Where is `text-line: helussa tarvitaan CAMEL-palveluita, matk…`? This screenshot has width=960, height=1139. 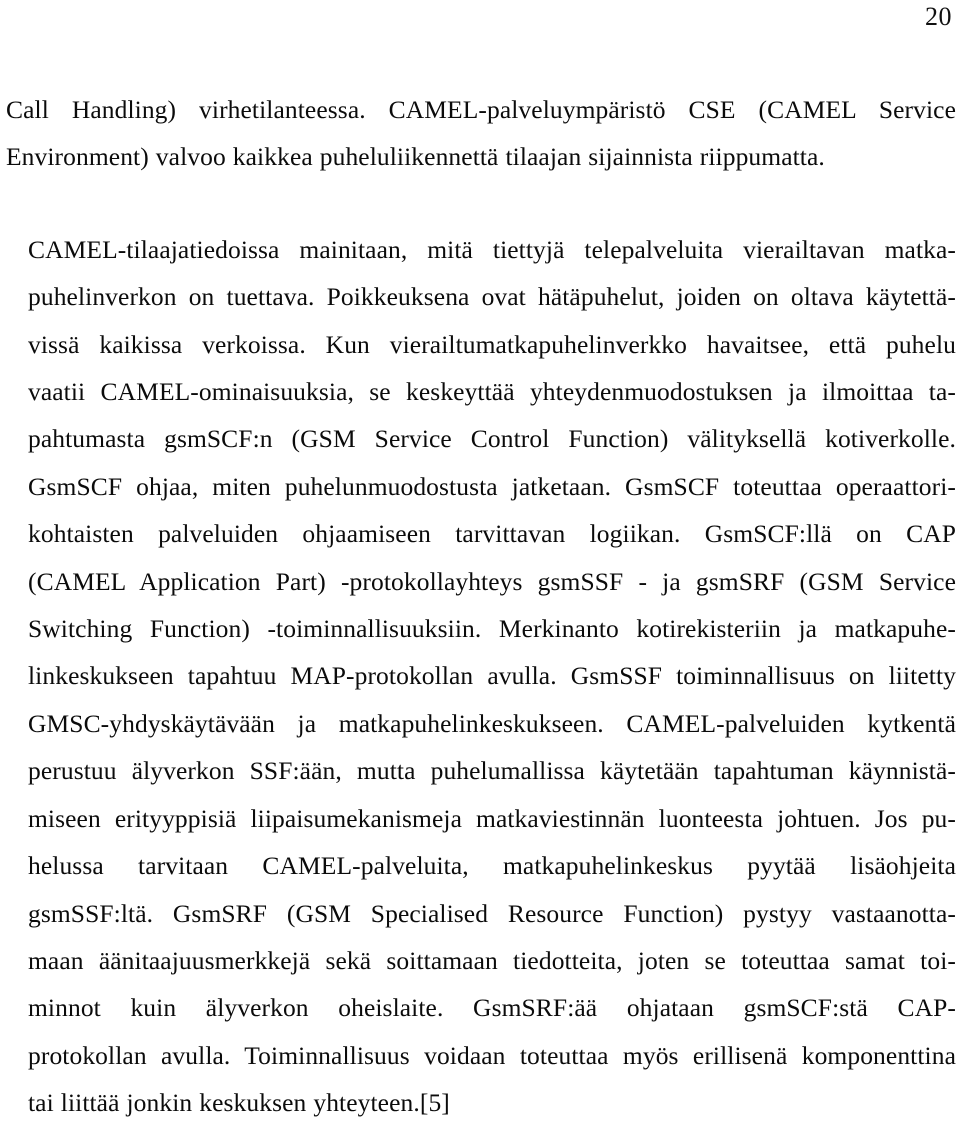 text-line: helussa tarvitaan CAMEL-palveluita, matk… is located at coordinates (492, 866).